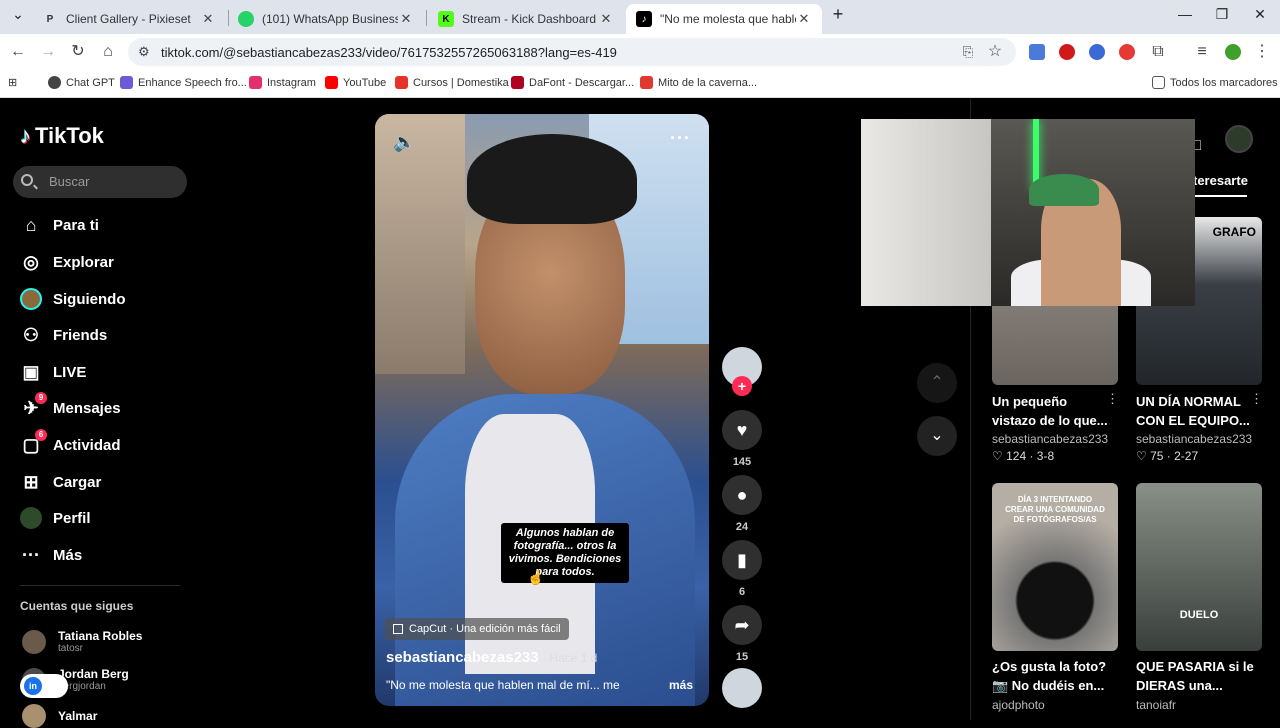 This screenshot has width=1280, height=728. I want to click on tab-interests: teresarte, so click(1220, 180).